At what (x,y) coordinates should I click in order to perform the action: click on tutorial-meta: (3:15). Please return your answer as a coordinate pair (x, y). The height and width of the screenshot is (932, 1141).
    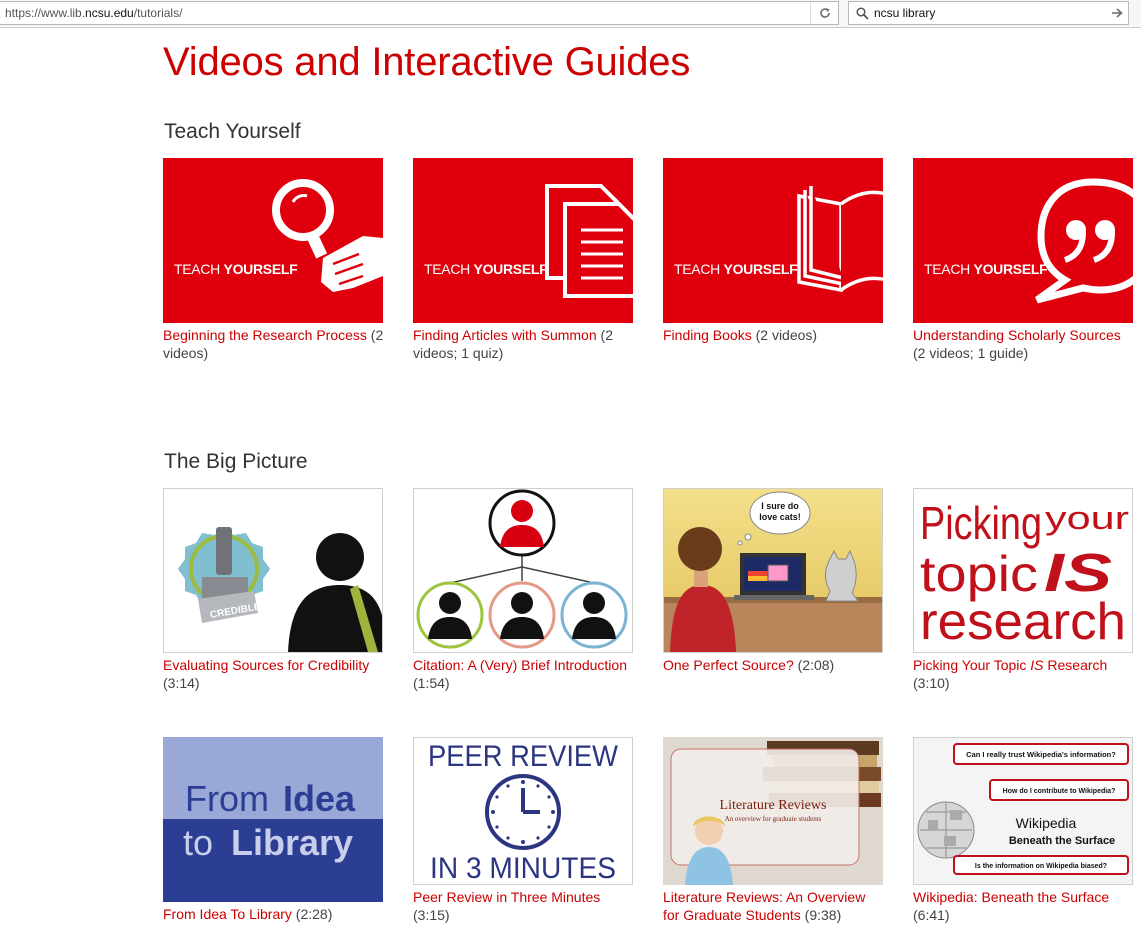
    Looking at the image, I should click on (431, 915).